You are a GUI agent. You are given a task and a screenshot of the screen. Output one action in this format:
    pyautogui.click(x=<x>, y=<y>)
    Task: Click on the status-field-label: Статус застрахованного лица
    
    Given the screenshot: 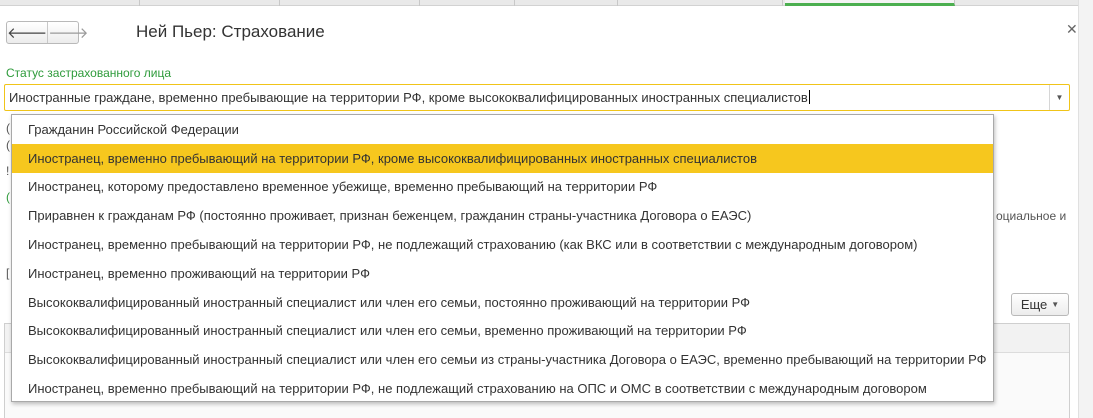 What is the action you would take?
    pyautogui.click(x=89, y=73)
    